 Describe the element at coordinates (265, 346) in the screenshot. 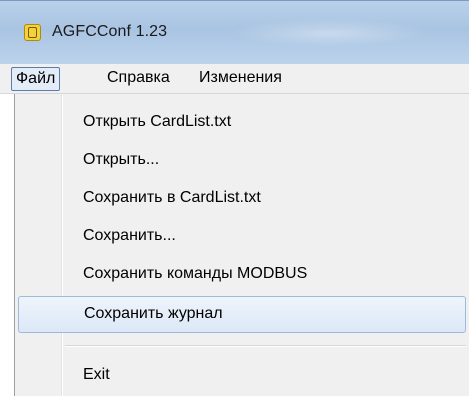

I see `menu-separator` at that location.